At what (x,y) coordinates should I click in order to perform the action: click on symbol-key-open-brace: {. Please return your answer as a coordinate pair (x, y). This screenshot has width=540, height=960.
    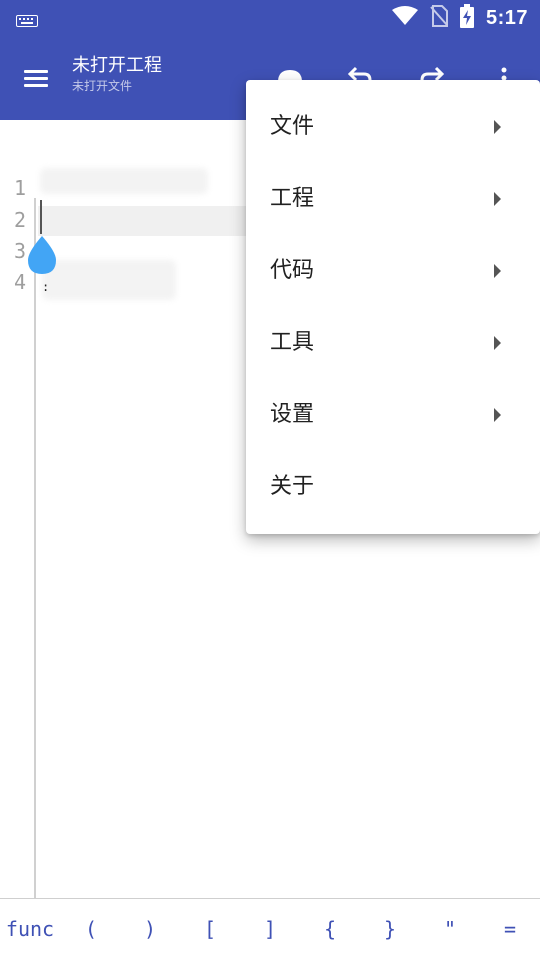
    Looking at the image, I should click on (330, 929).